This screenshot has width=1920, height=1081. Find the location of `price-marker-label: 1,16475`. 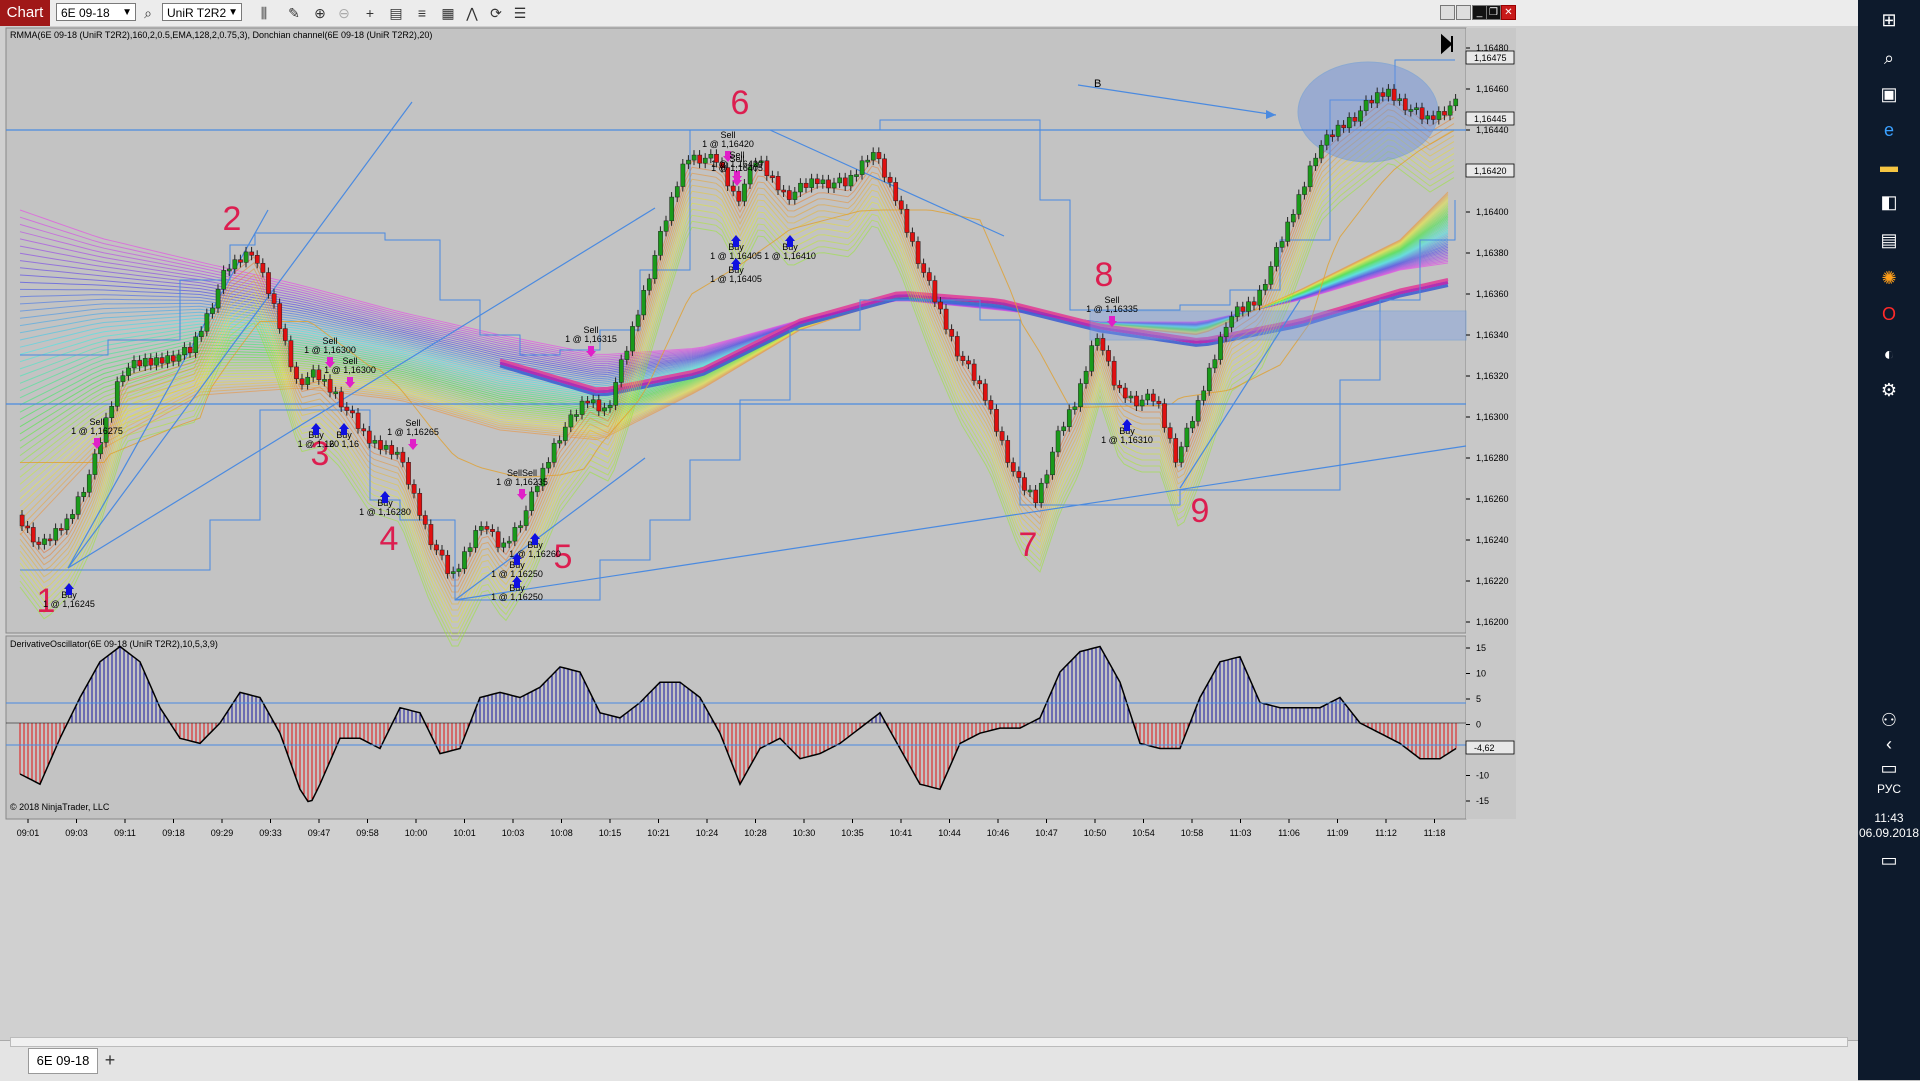

price-marker-label: 1,16475 is located at coordinates (1490, 58).